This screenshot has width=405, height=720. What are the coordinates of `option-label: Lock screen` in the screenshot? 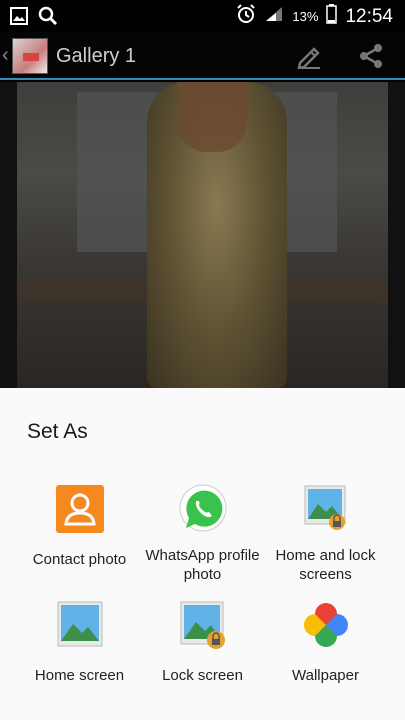 It's located at (202, 675).